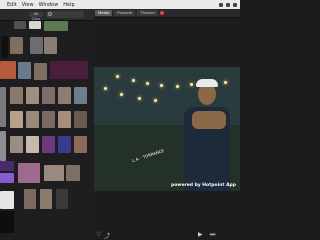 Image resolution: width=320 pixels, height=240 pixels. Describe the element at coordinates (49, 5) in the screenshot. I see `menu-item-window: Window` at that location.